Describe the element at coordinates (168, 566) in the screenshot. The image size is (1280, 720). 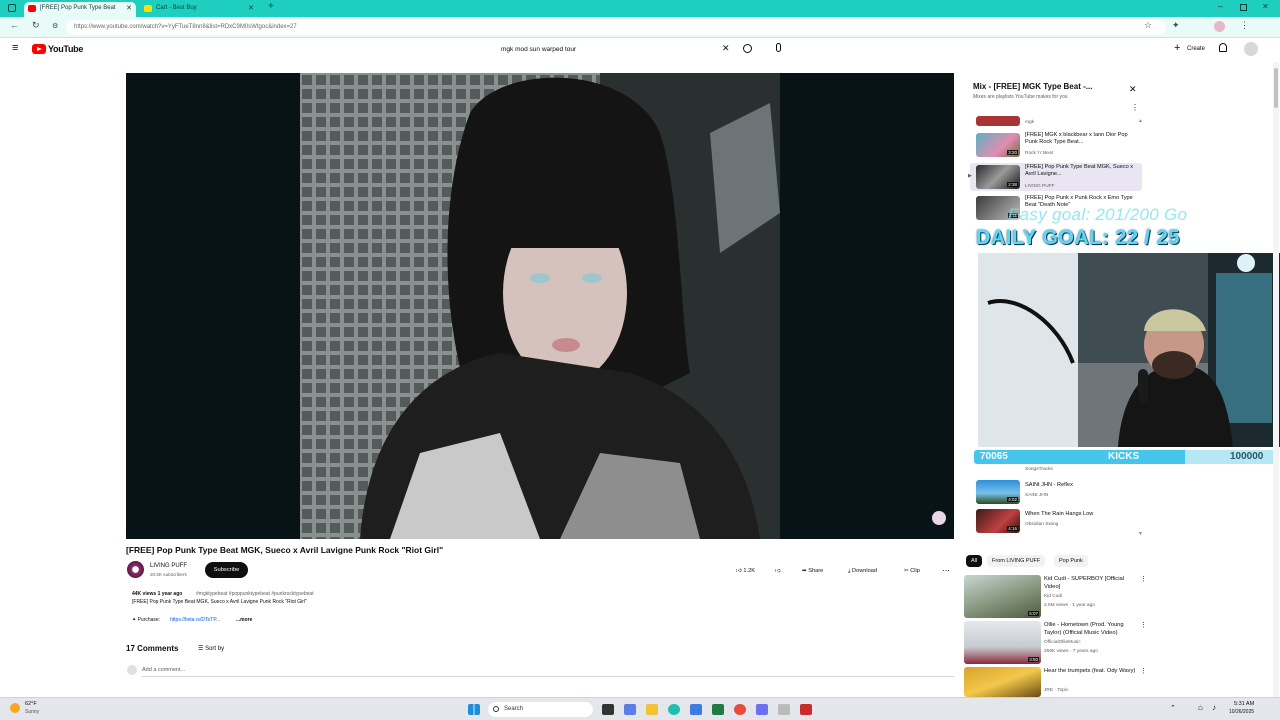
I see `channel-name: LIVING PUFF` at that location.